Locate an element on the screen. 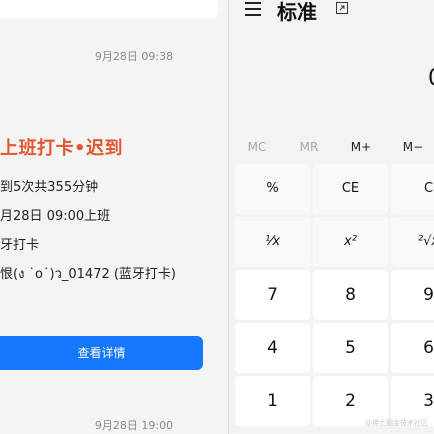  previous-message-card is located at coordinates (109, 9).